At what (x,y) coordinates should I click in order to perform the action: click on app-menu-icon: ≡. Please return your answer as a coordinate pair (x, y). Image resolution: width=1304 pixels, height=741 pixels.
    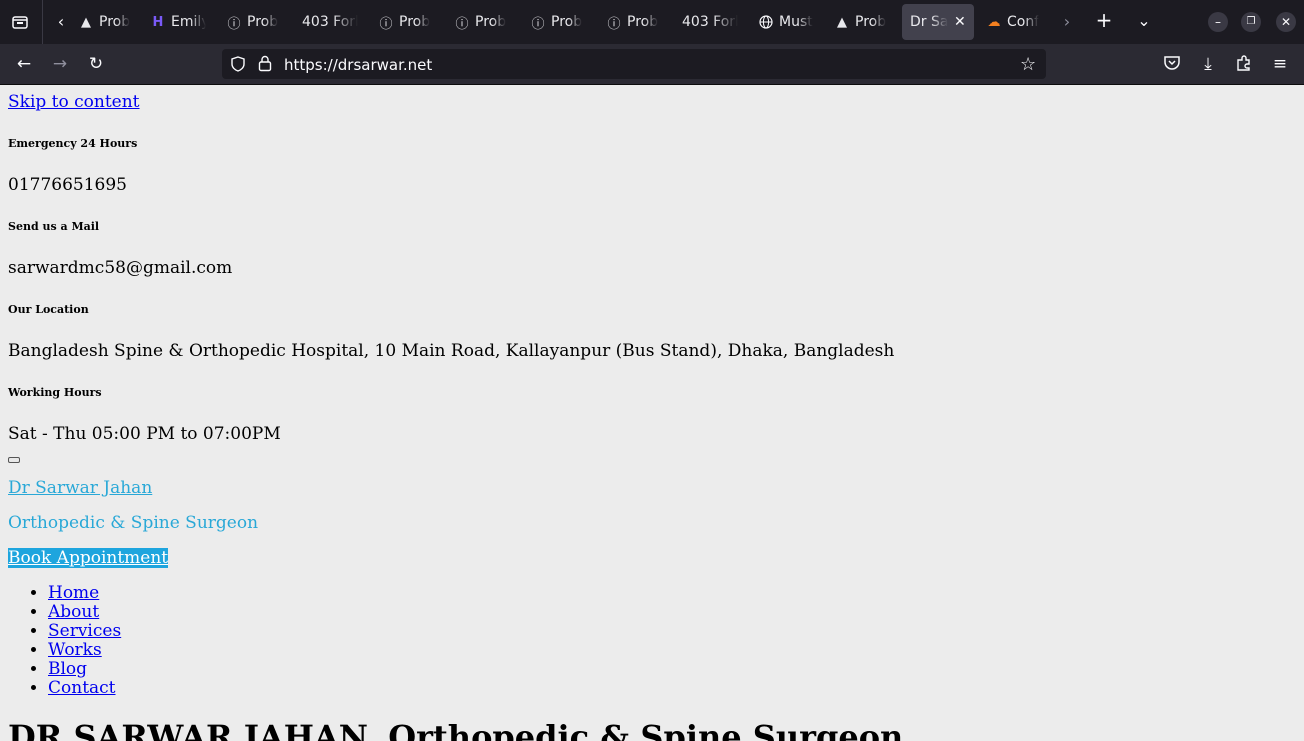
    Looking at the image, I should click on (1280, 64).